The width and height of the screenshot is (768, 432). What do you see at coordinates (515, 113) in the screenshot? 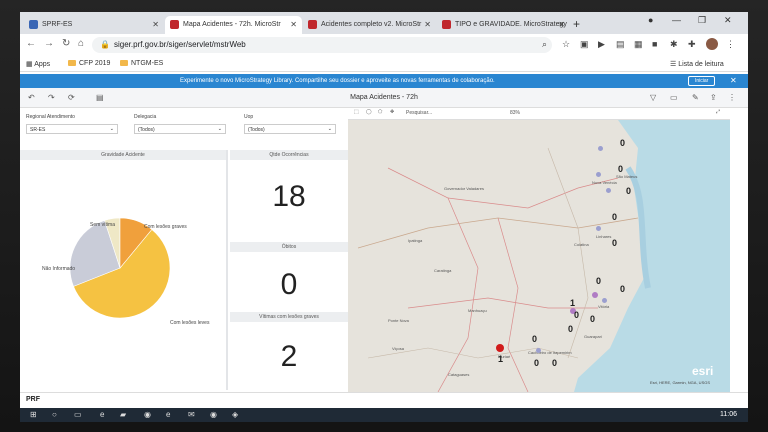
I see `map-zoom-level: 83%` at bounding box center [515, 113].